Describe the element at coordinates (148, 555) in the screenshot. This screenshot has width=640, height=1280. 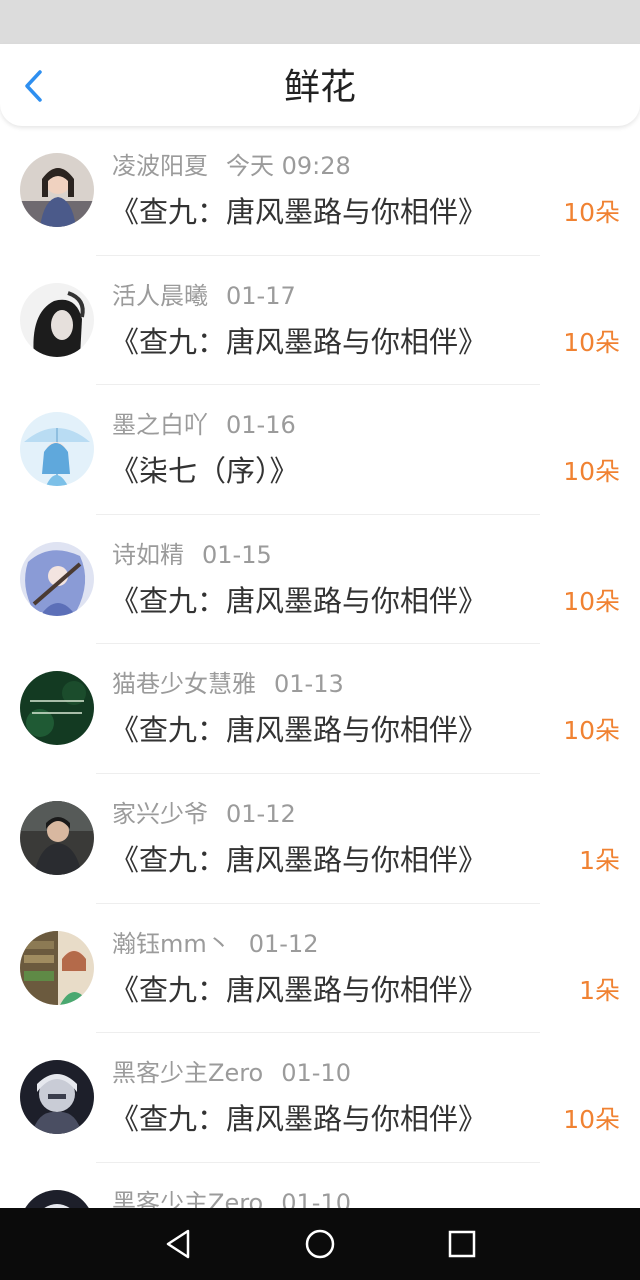
I see `username: 诗如精` at that location.